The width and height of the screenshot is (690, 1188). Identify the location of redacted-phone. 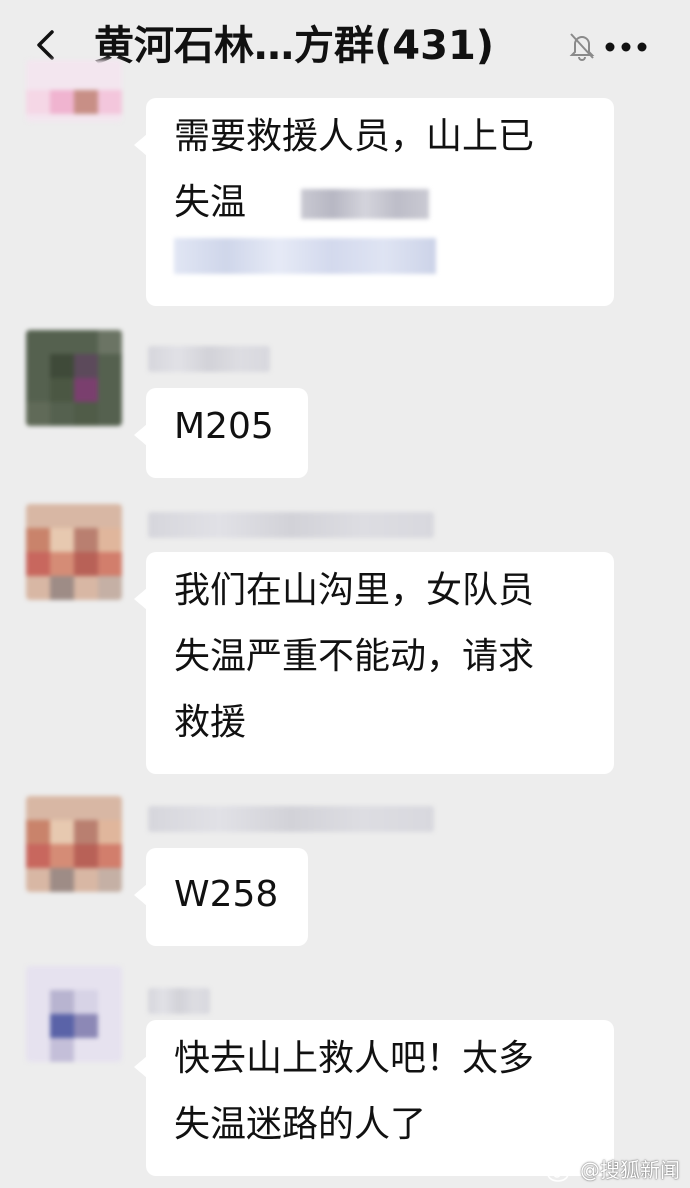
(365, 204).